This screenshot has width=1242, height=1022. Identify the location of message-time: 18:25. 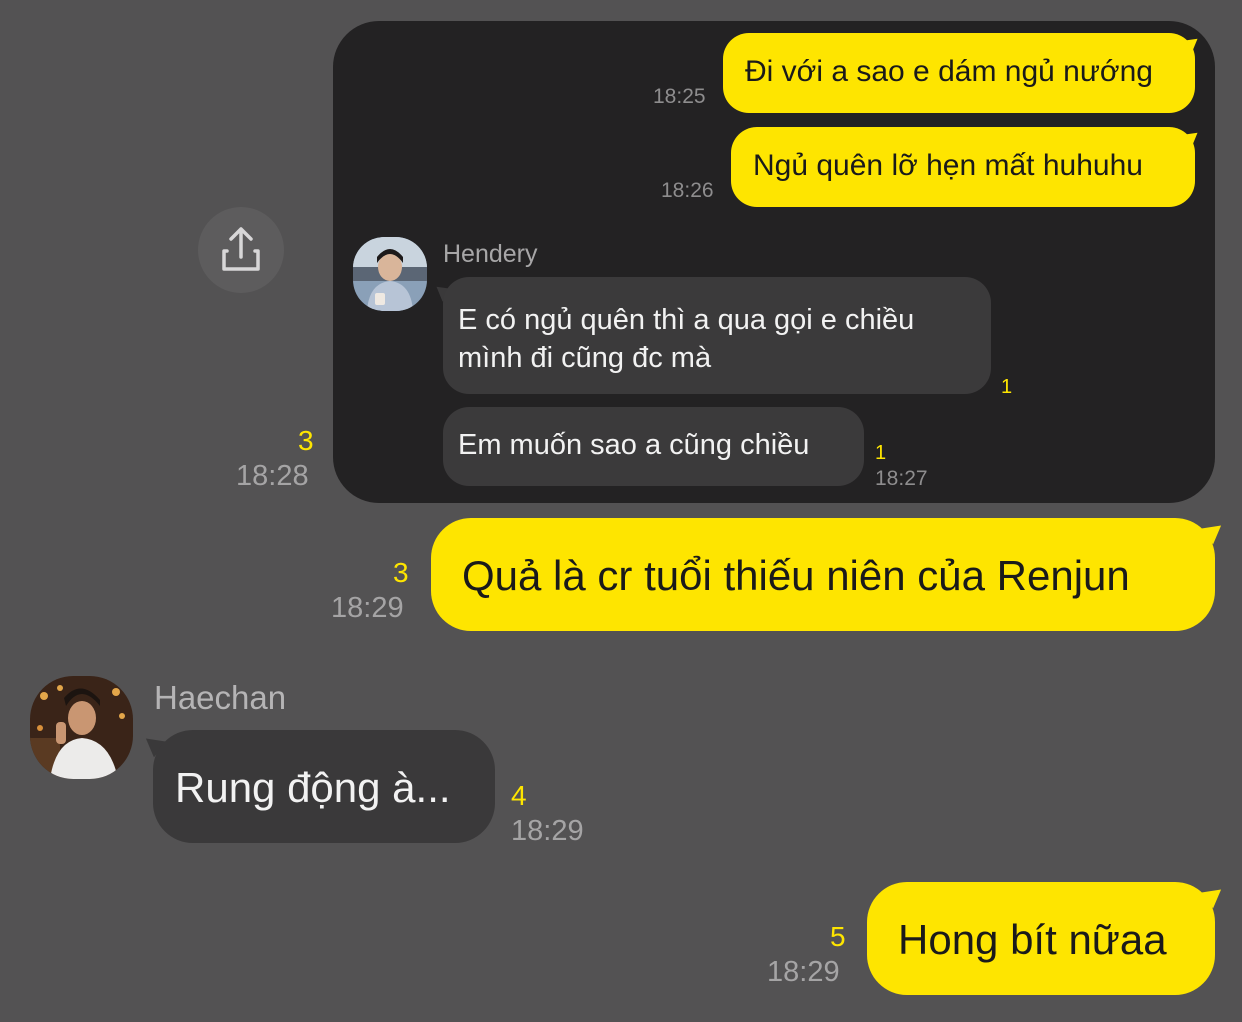
(679, 96).